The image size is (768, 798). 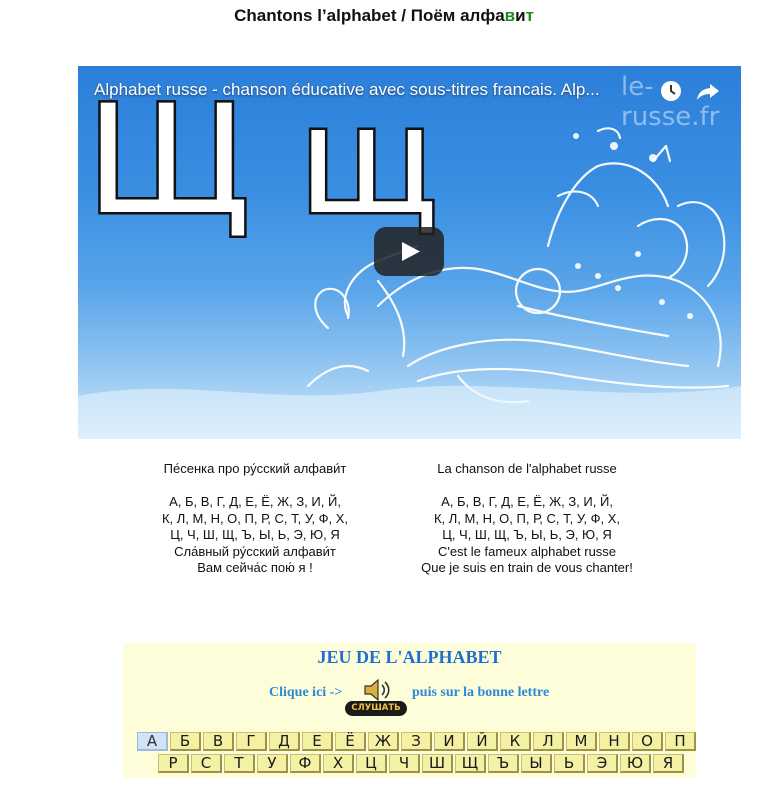 I want to click on page-title-ru-green-letter-1: в, so click(x=510, y=15).